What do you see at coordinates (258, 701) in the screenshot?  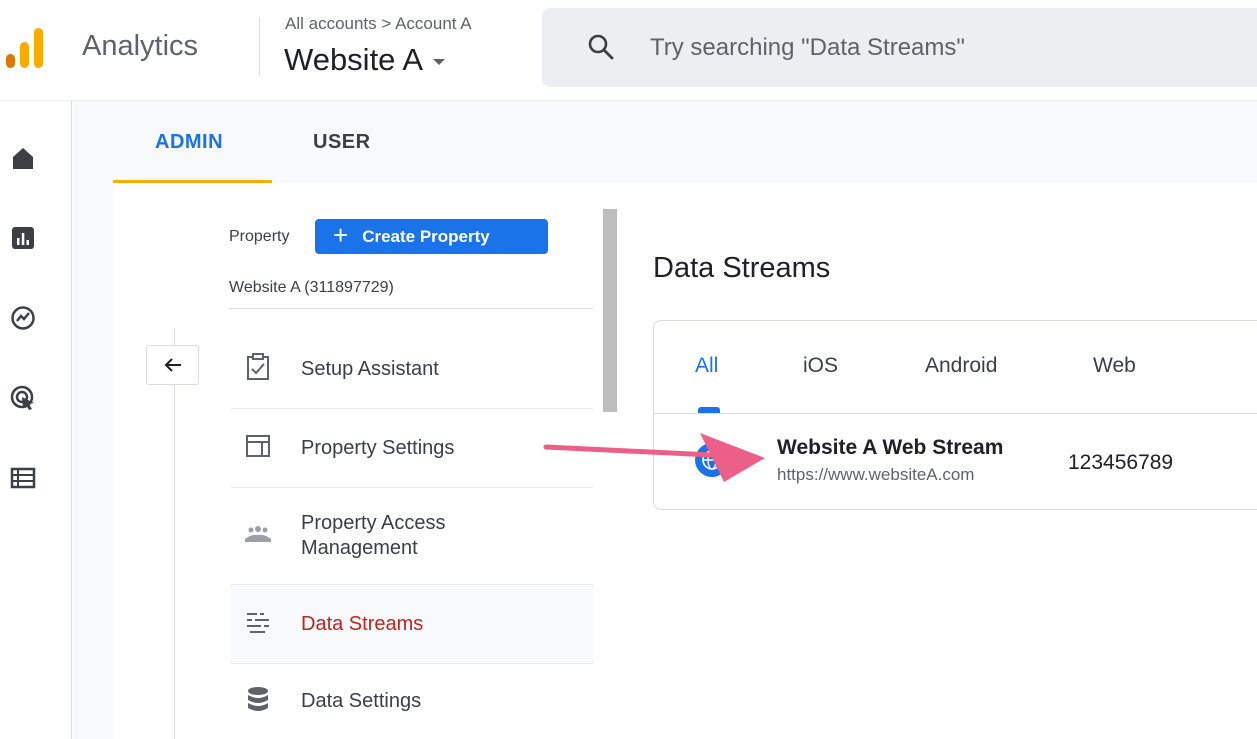 I see `database-icon` at bounding box center [258, 701].